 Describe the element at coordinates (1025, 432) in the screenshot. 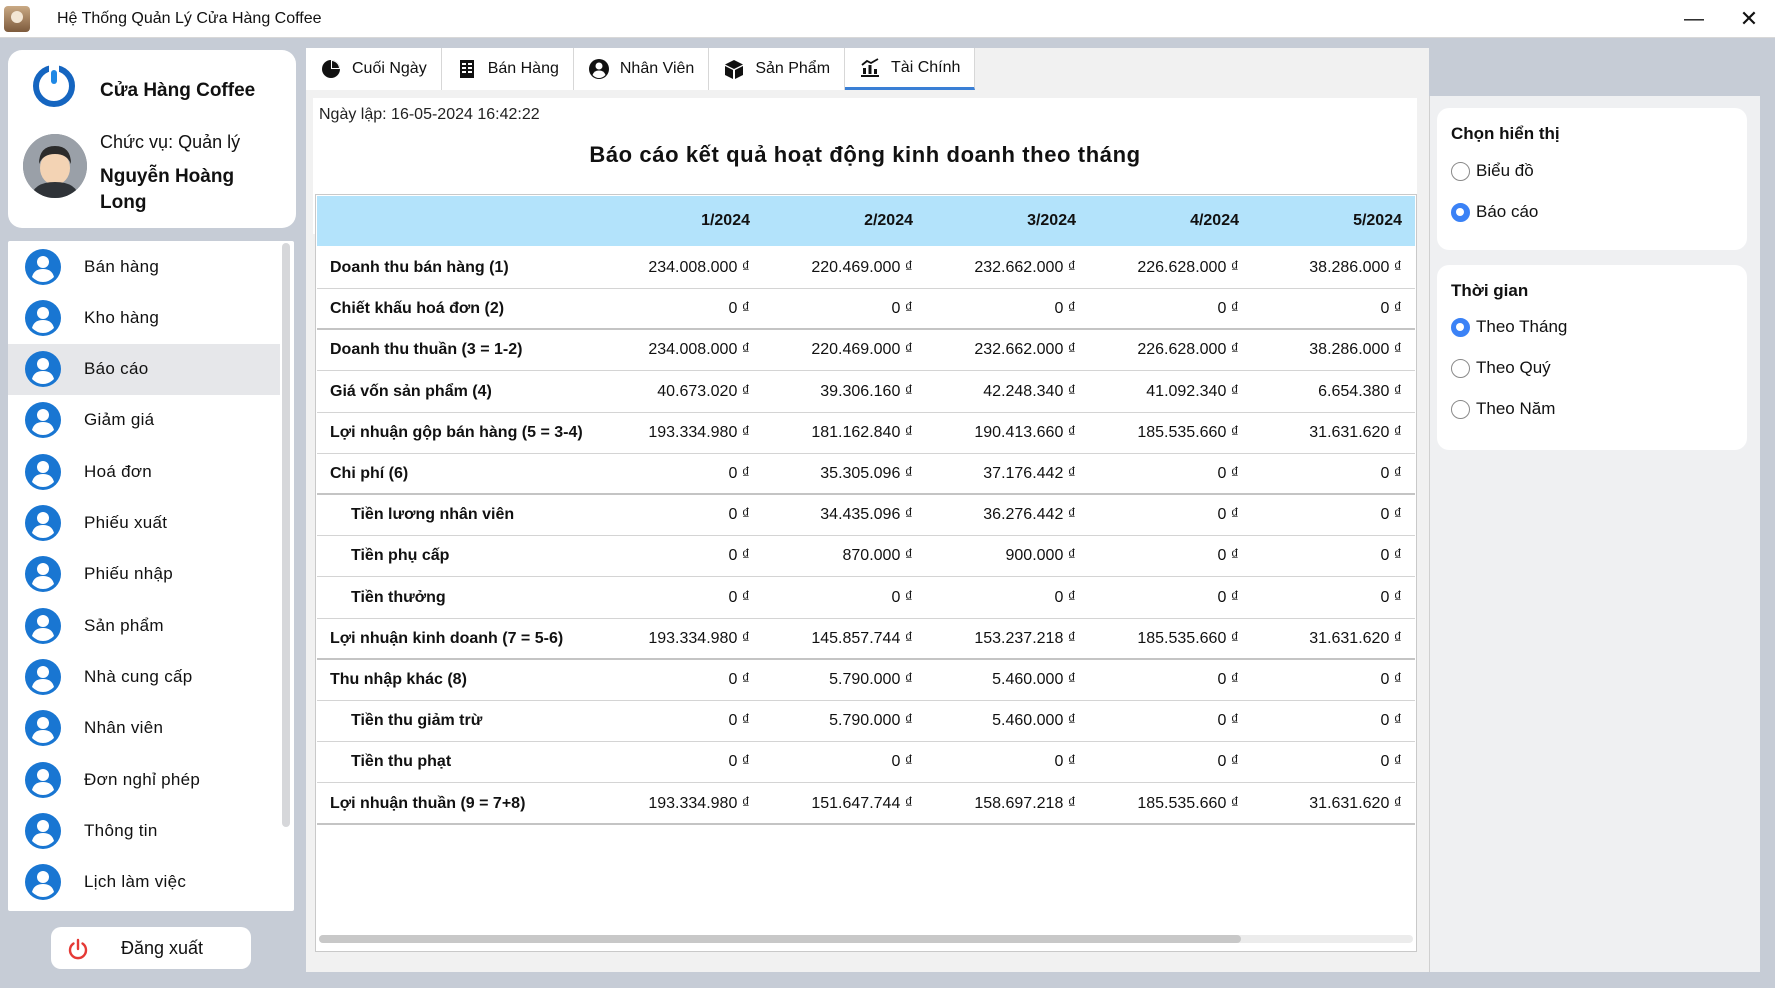

I see `table-cell: 190.413.660 ₫` at that location.